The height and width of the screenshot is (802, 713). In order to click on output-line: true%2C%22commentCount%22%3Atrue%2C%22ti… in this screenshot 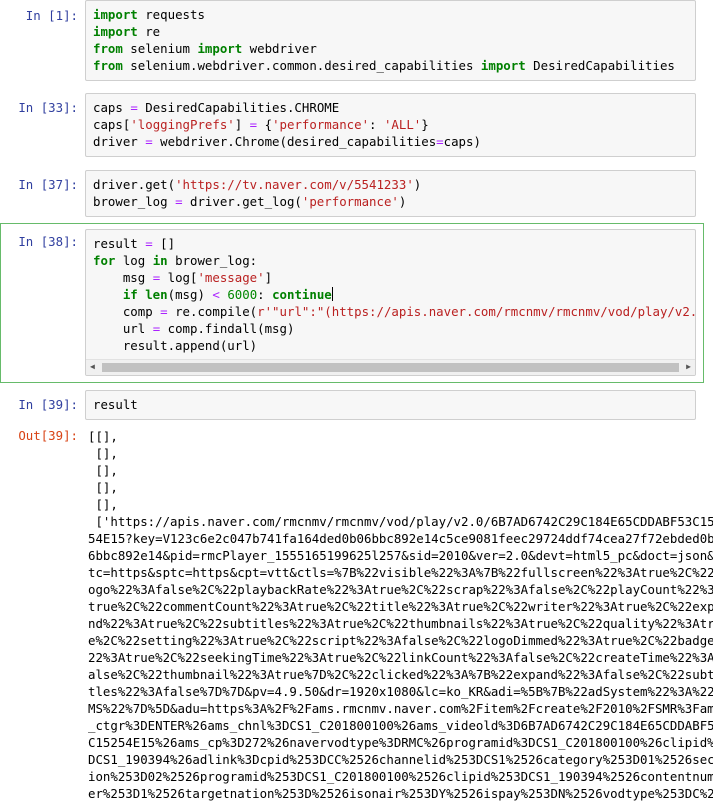, I will do `click(400, 606)`.